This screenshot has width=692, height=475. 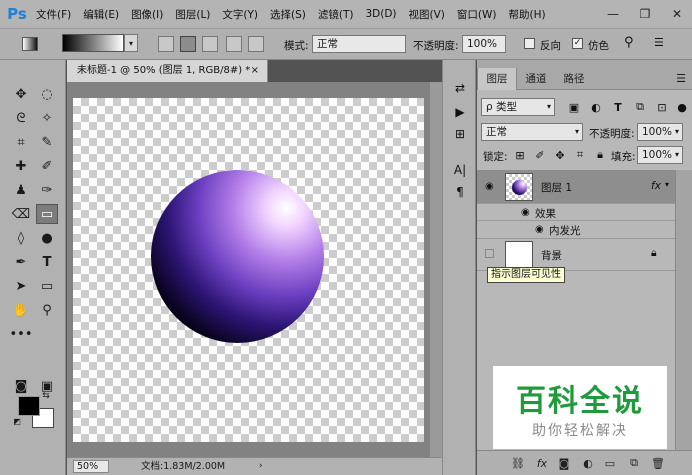 What do you see at coordinates (192, 14) in the screenshot?
I see `menu-layer: 图层(L)` at bounding box center [192, 14].